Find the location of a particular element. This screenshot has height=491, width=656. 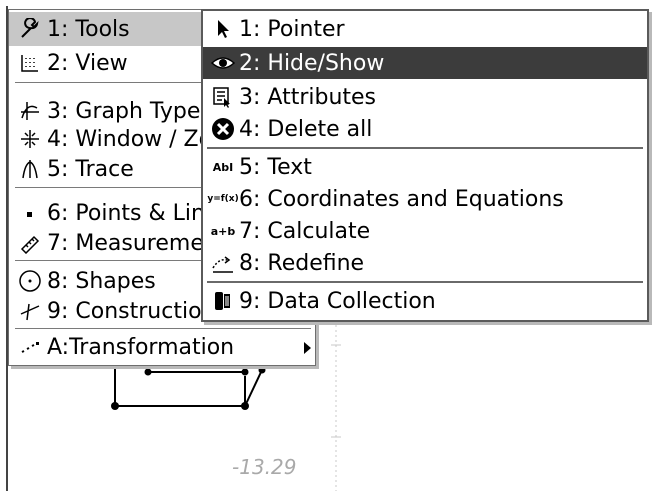

submenu-item-coordinates-equations: y=f(x) 6: Coordinates and Equations is located at coordinates (425, 199).